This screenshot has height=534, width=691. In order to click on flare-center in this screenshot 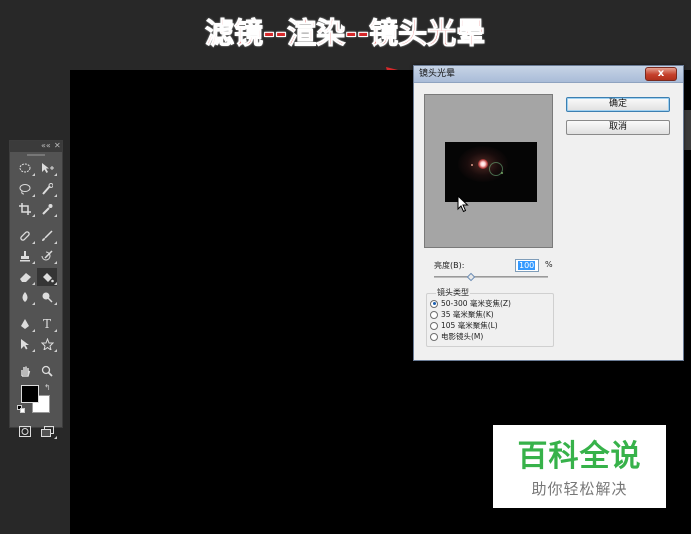, I will do `click(483, 164)`.